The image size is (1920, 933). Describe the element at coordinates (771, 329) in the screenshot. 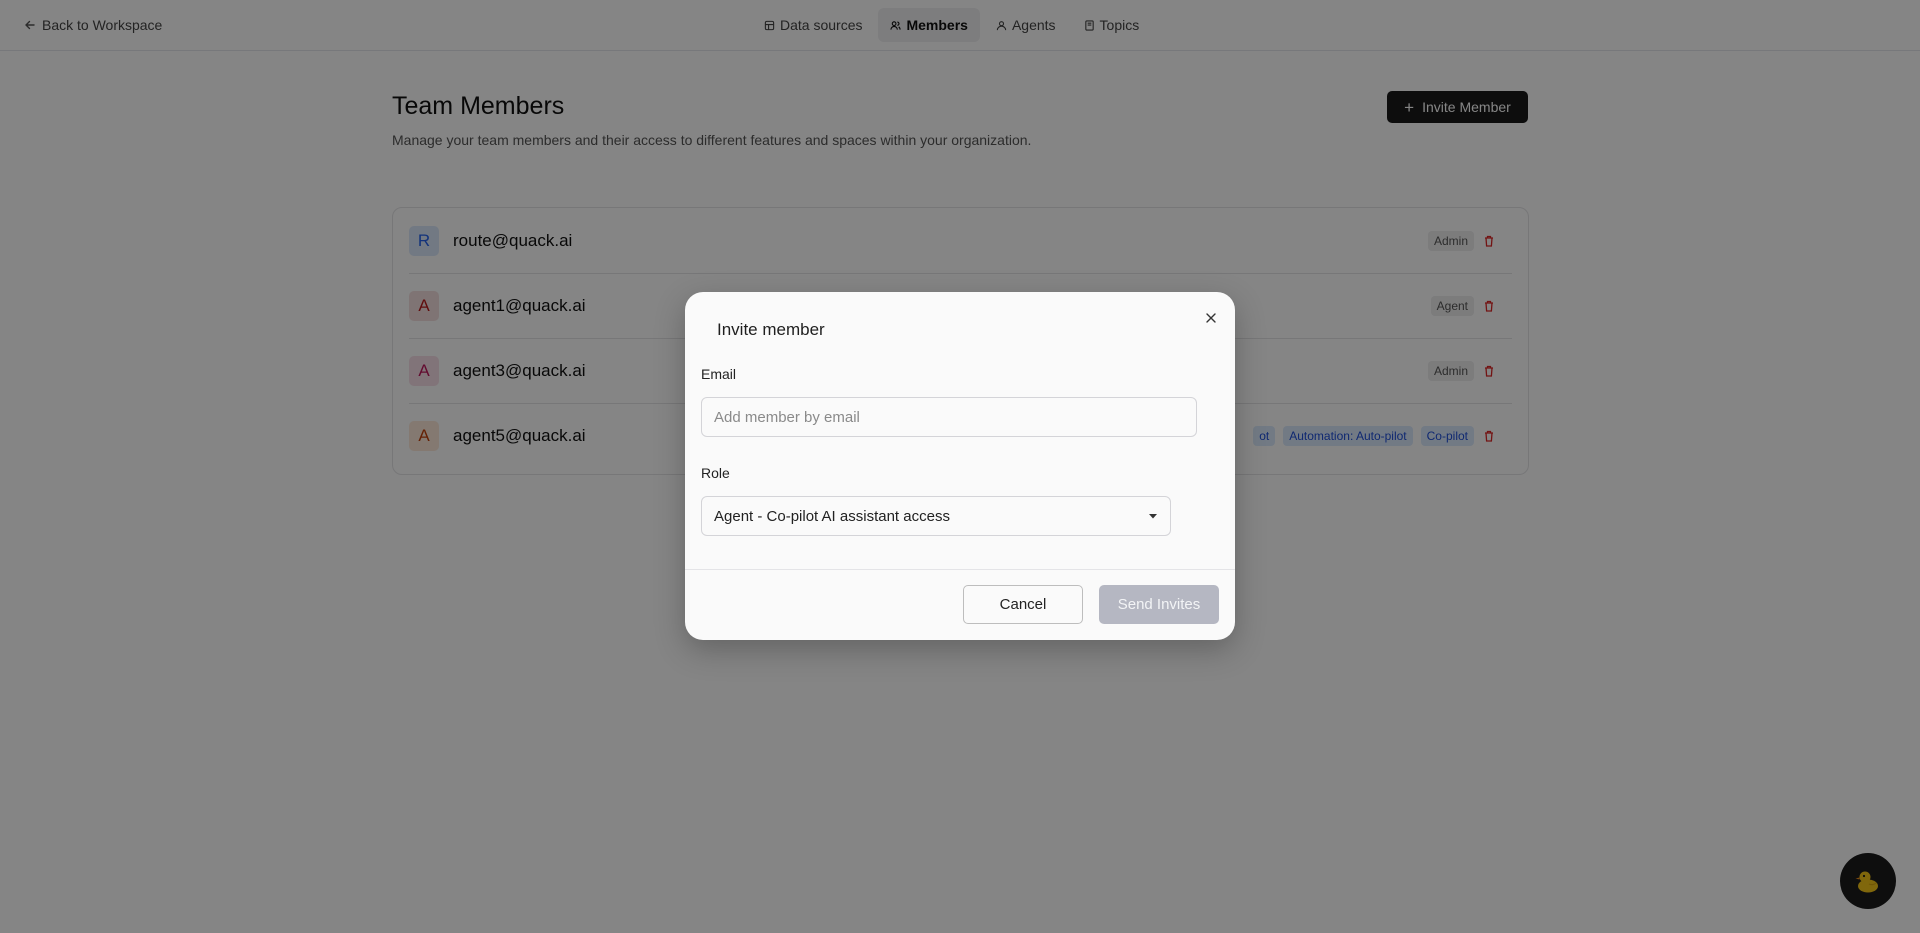

I see `dialog-title: Invite member` at that location.